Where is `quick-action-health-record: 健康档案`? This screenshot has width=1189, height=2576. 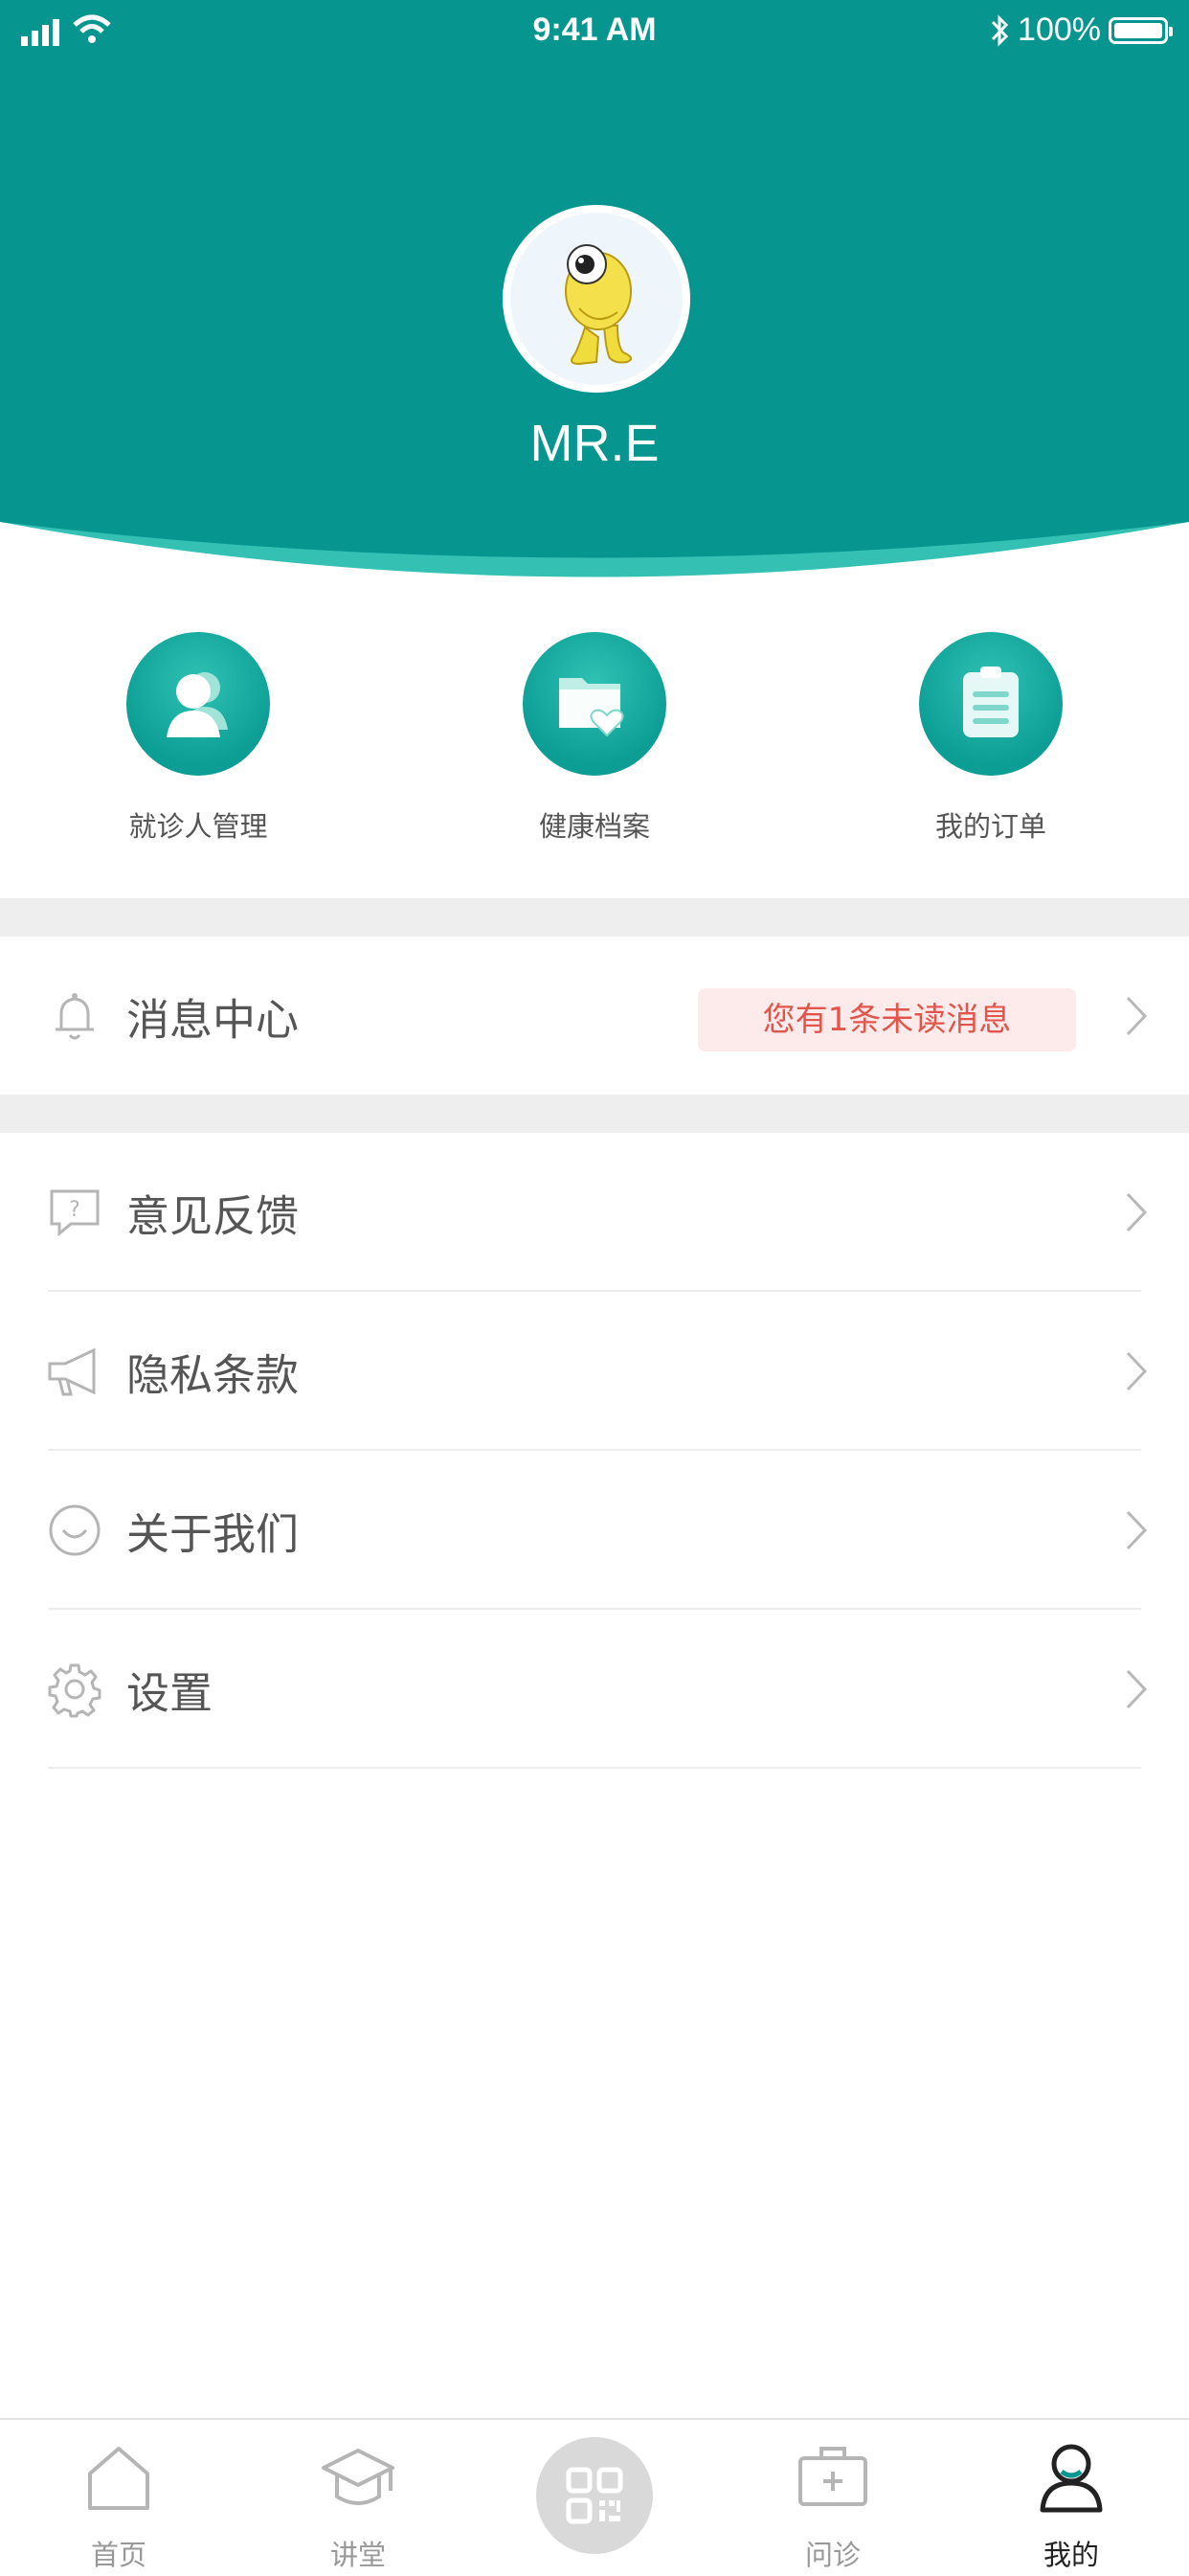 quick-action-health-record: 健康档案 is located at coordinates (594, 738).